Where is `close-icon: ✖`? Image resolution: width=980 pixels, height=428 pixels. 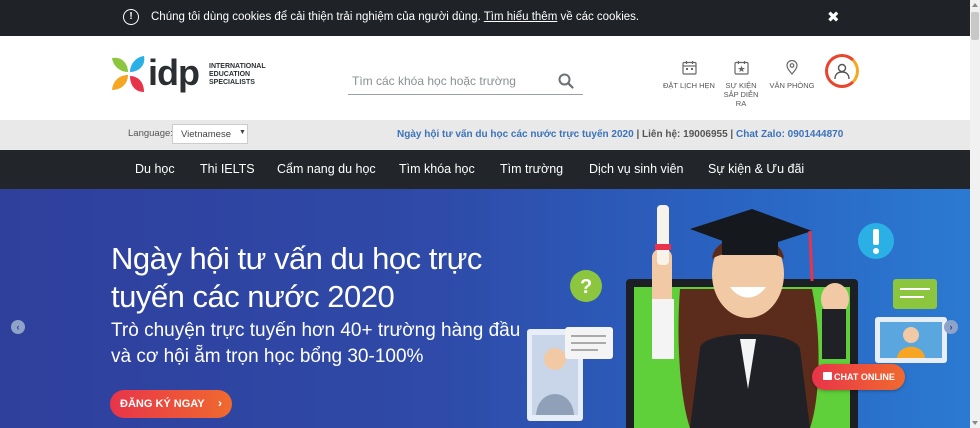
close-icon: ✖ is located at coordinates (833, 17).